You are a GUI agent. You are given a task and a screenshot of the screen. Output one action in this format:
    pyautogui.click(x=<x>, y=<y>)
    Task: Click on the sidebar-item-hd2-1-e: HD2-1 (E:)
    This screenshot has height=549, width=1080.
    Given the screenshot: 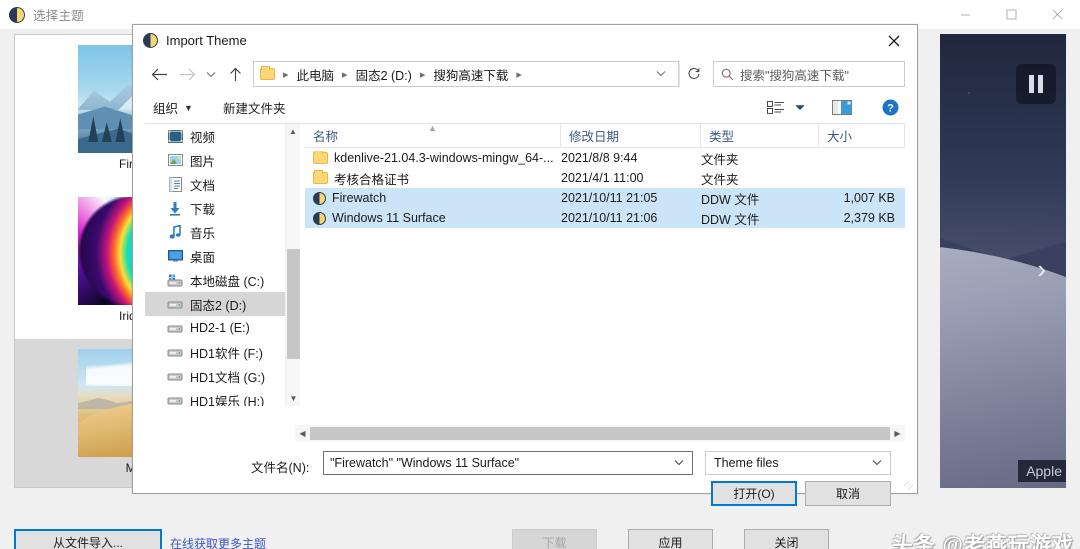 What is the action you would take?
    pyautogui.click(x=215, y=328)
    